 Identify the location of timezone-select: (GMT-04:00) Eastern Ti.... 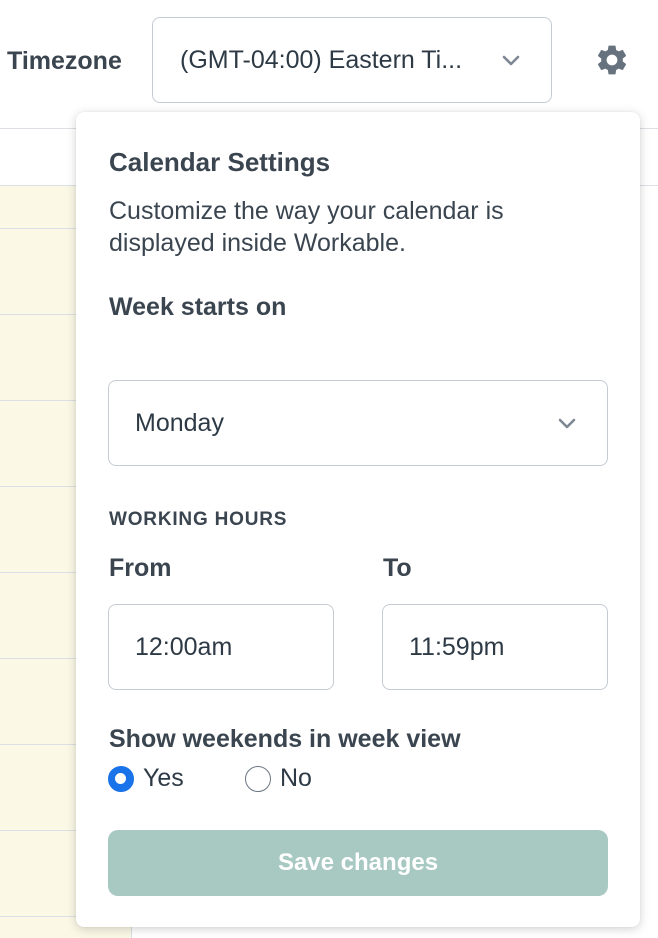
(352, 60).